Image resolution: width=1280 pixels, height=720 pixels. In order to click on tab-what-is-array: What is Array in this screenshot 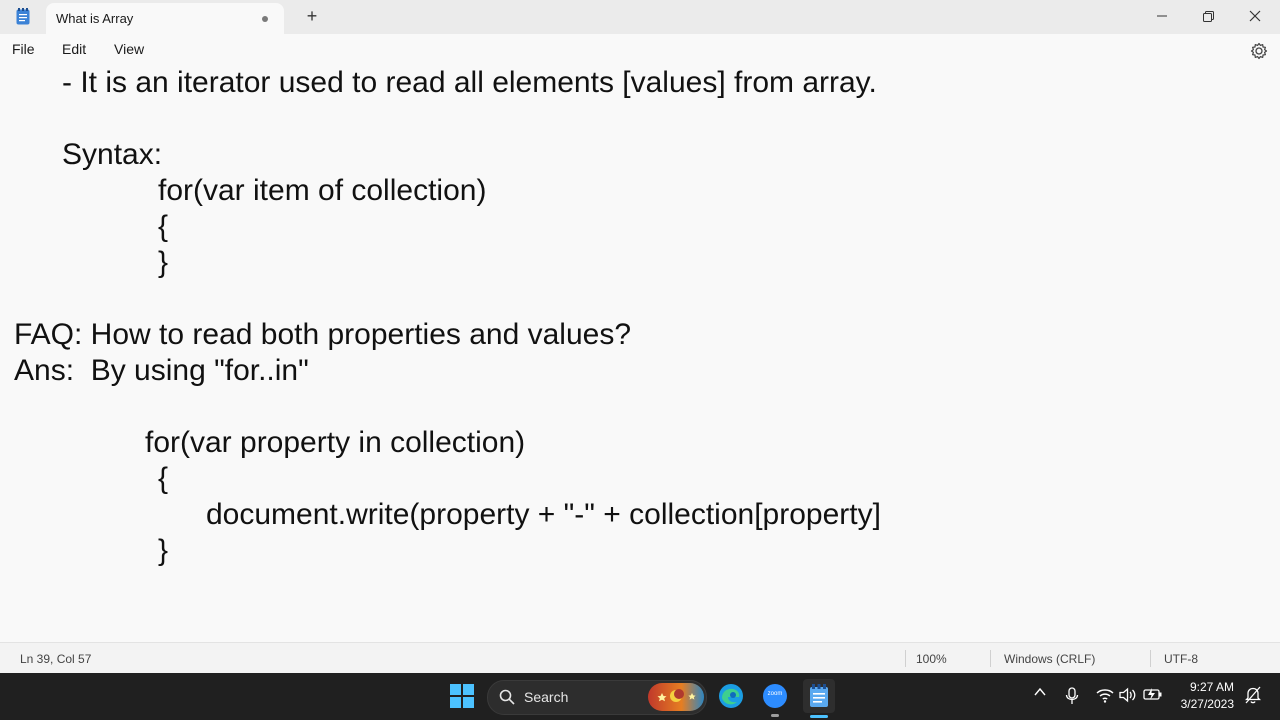, I will do `click(165, 18)`.